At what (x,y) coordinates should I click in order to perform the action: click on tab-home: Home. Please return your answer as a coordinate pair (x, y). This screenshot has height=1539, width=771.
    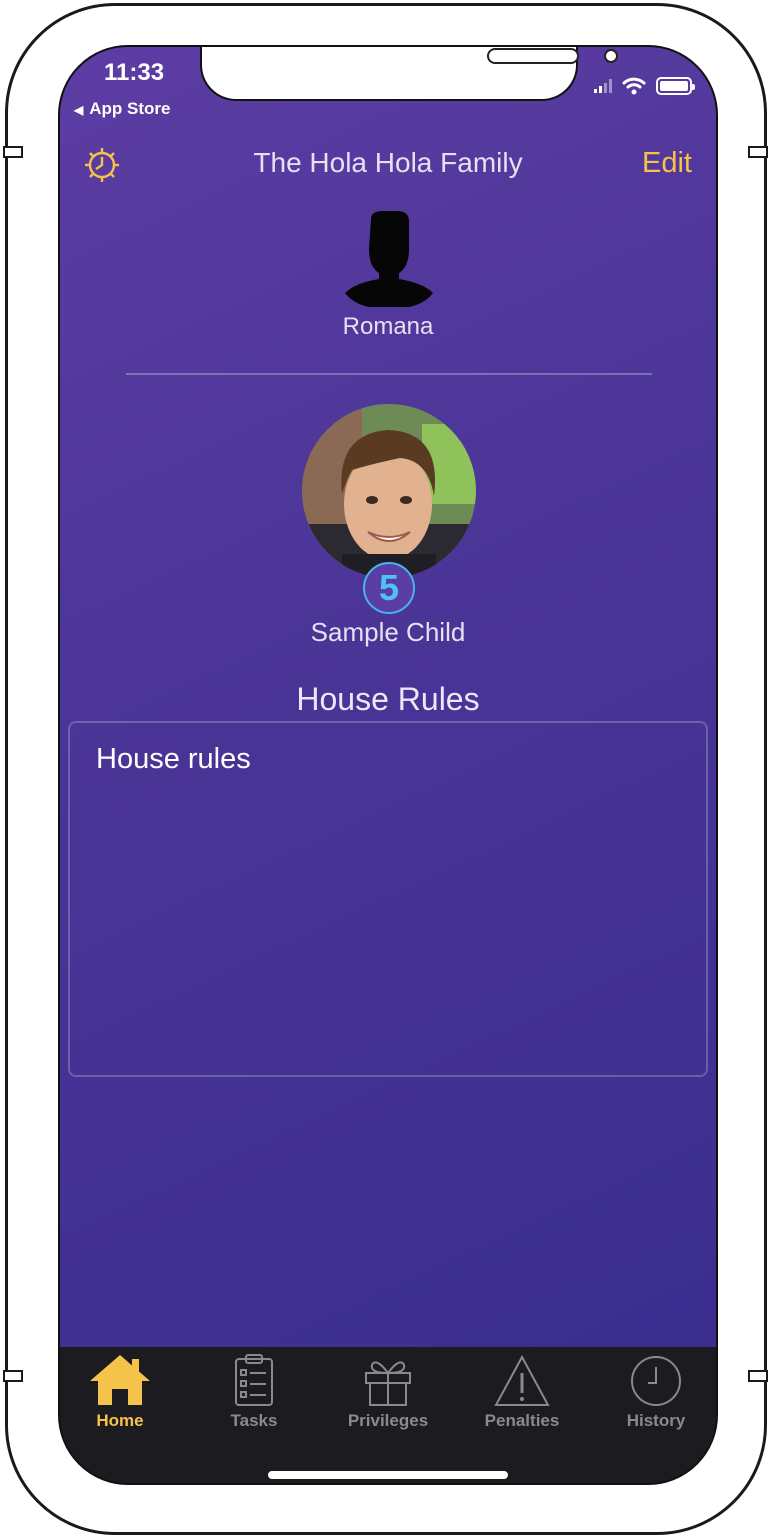
    Looking at the image, I should click on (120, 1392).